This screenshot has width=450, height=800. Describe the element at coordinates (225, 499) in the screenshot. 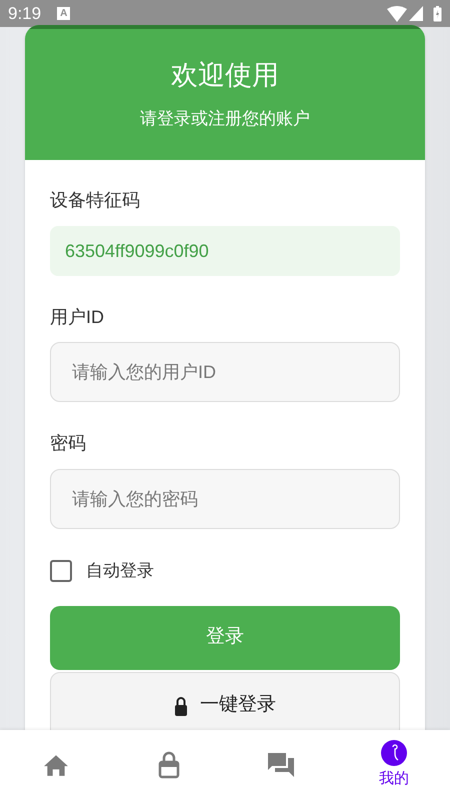

I see `password-field: 请输入您的密码` at that location.